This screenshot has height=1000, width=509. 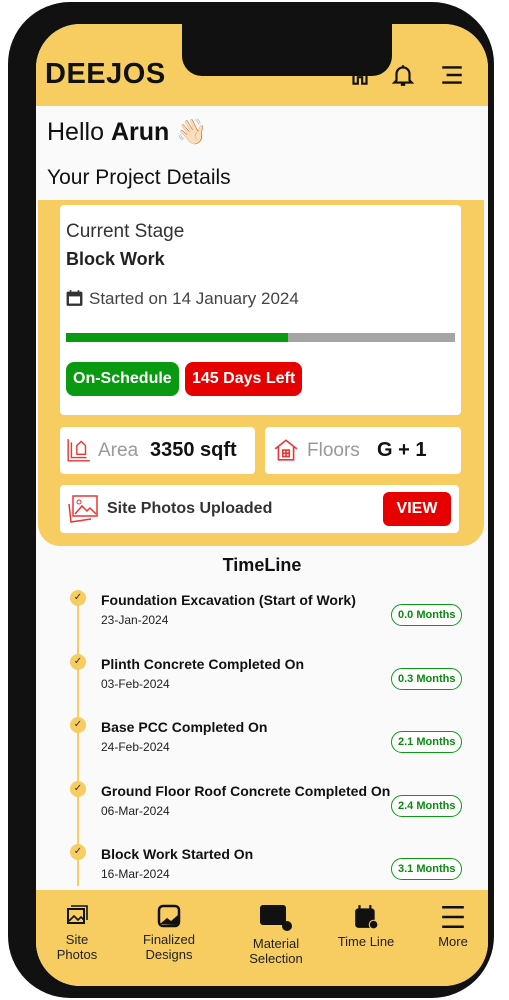 What do you see at coordinates (402, 450) in the screenshot?
I see `floors-value: G + 1` at bounding box center [402, 450].